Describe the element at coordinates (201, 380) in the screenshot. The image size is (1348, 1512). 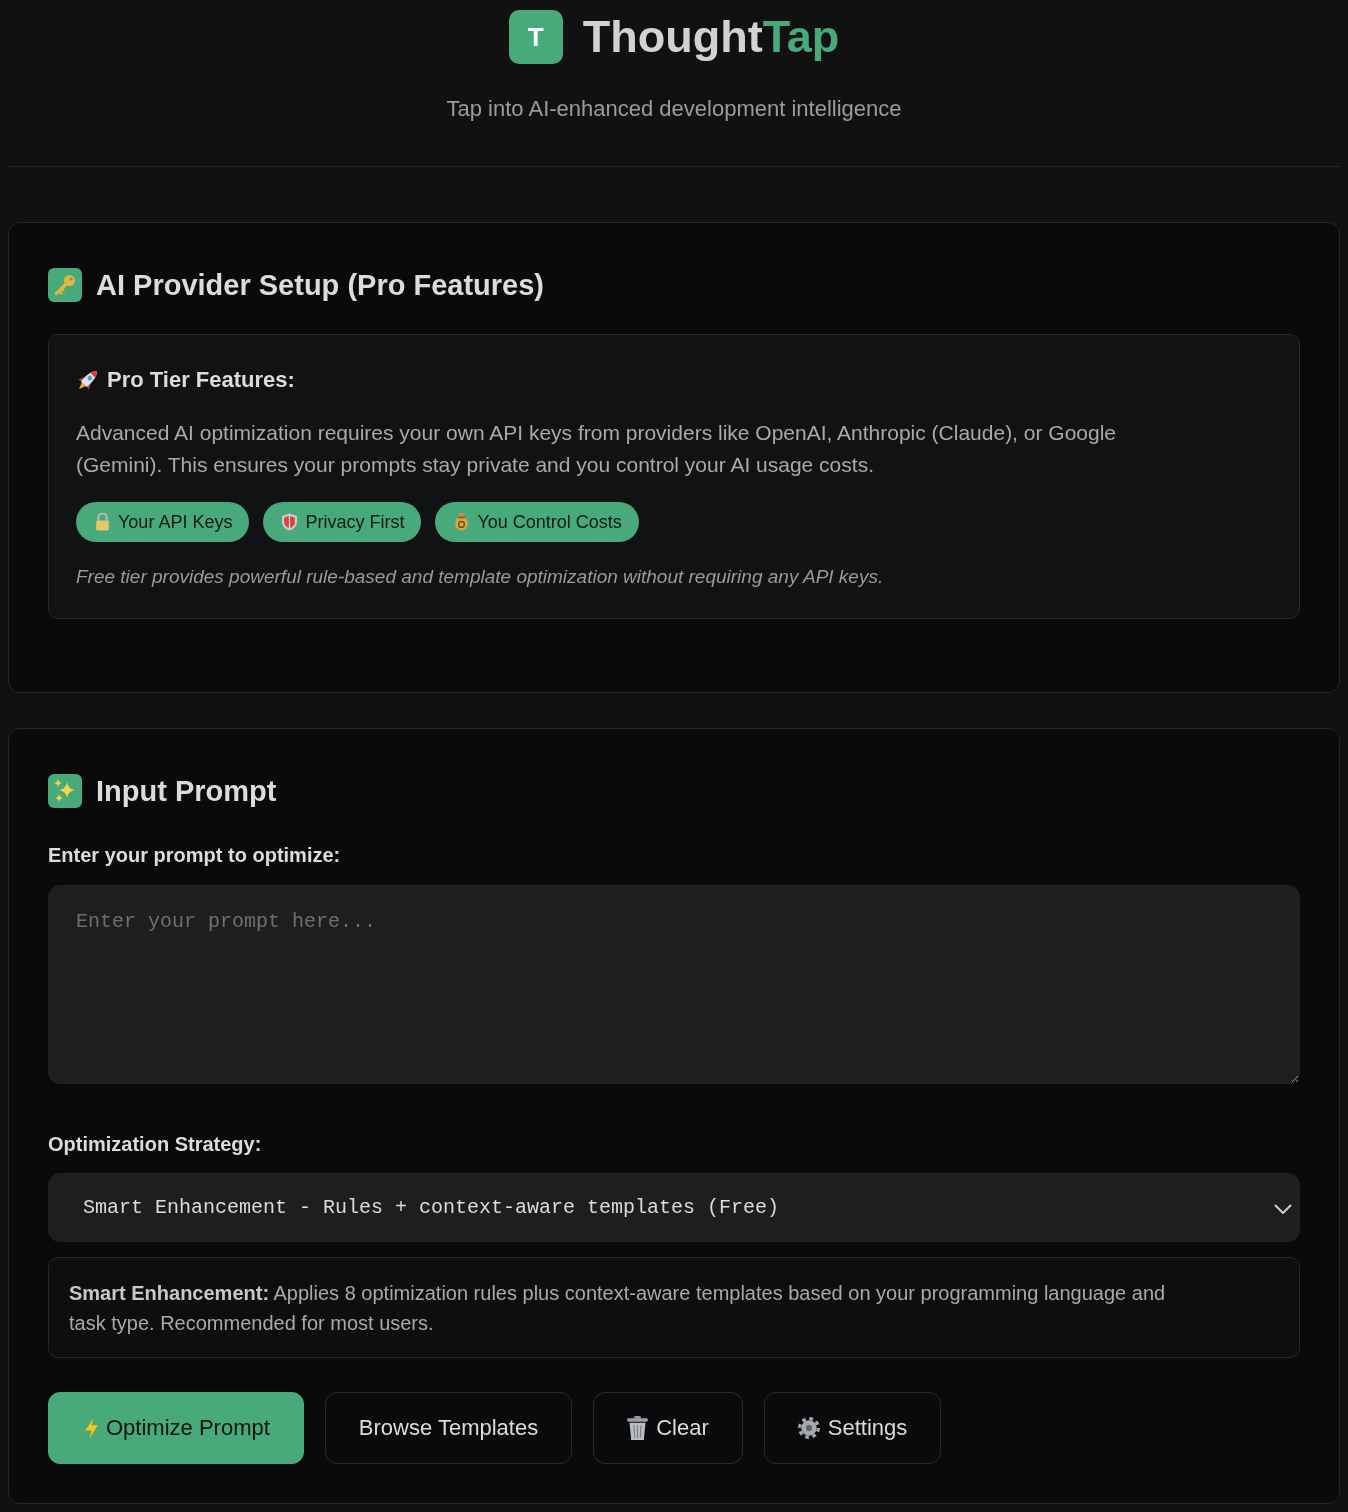
I see `info-heading: Pro Tier Features:` at that location.